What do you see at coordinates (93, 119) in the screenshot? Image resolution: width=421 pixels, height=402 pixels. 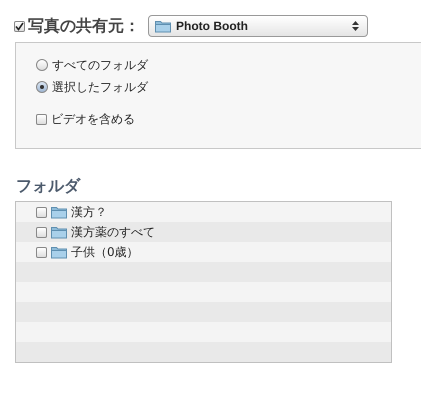 I see `option-label: ビデオを含める` at bounding box center [93, 119].